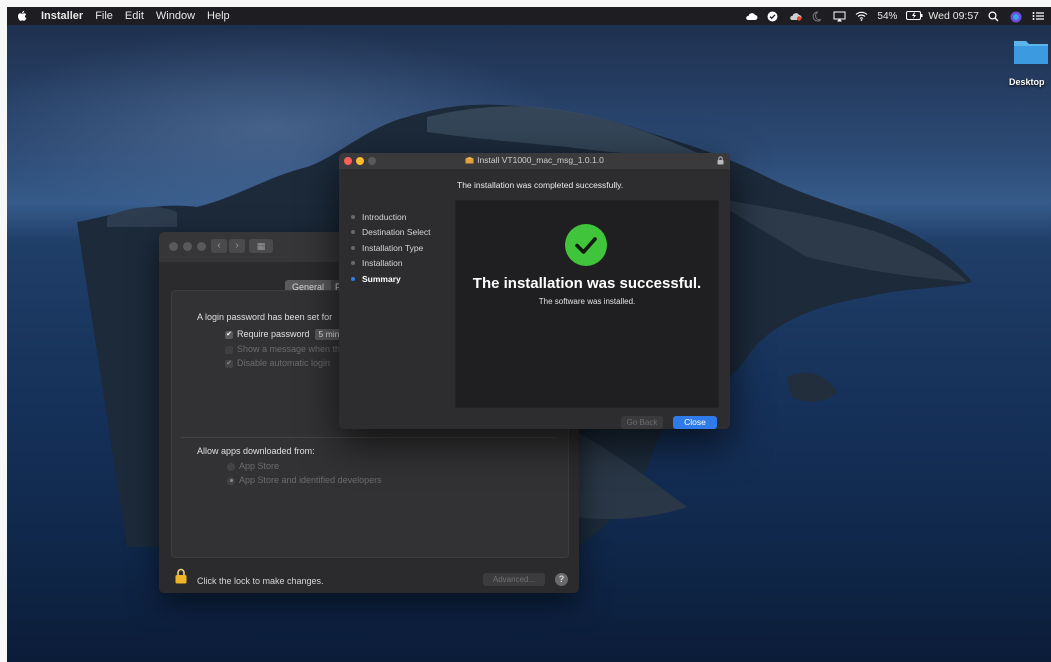 Image resolution: width=1051 pixels, height=662 pixels. I want to click on show-message-row: Show a message when the, so click(285, 349).